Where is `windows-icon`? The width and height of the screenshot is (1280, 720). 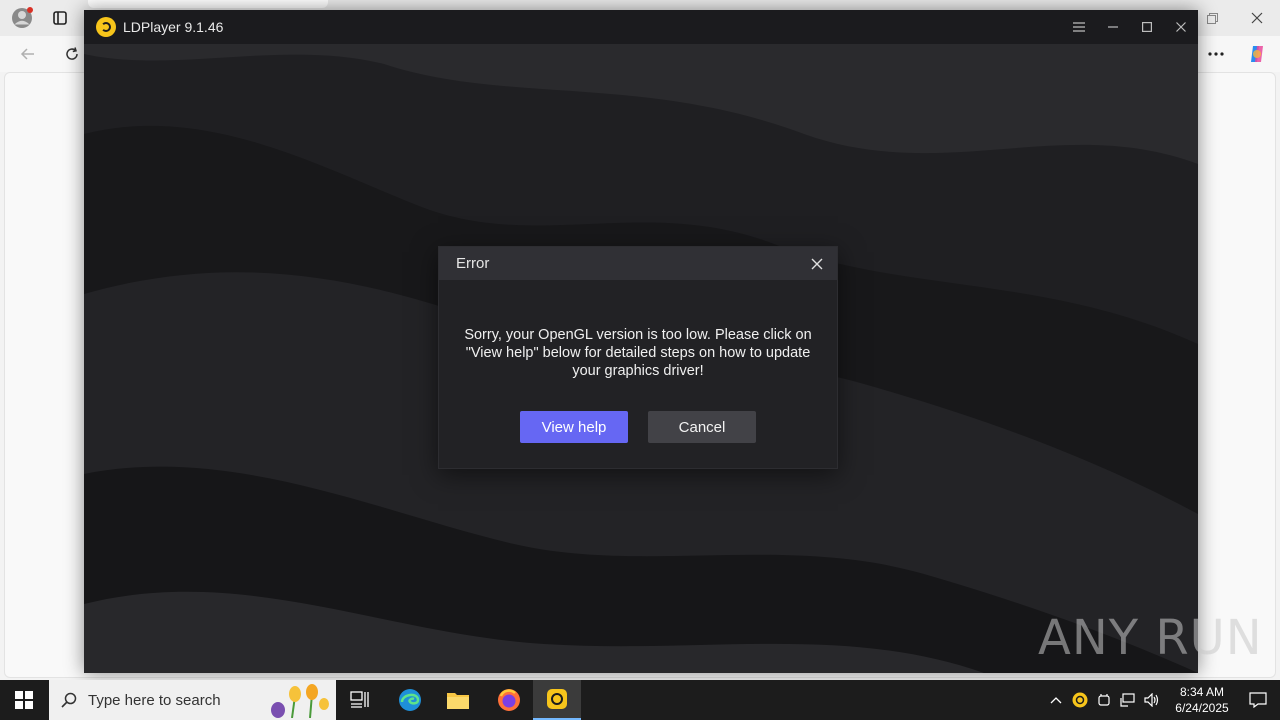 windows-icon is located at coordinates (24, 700).